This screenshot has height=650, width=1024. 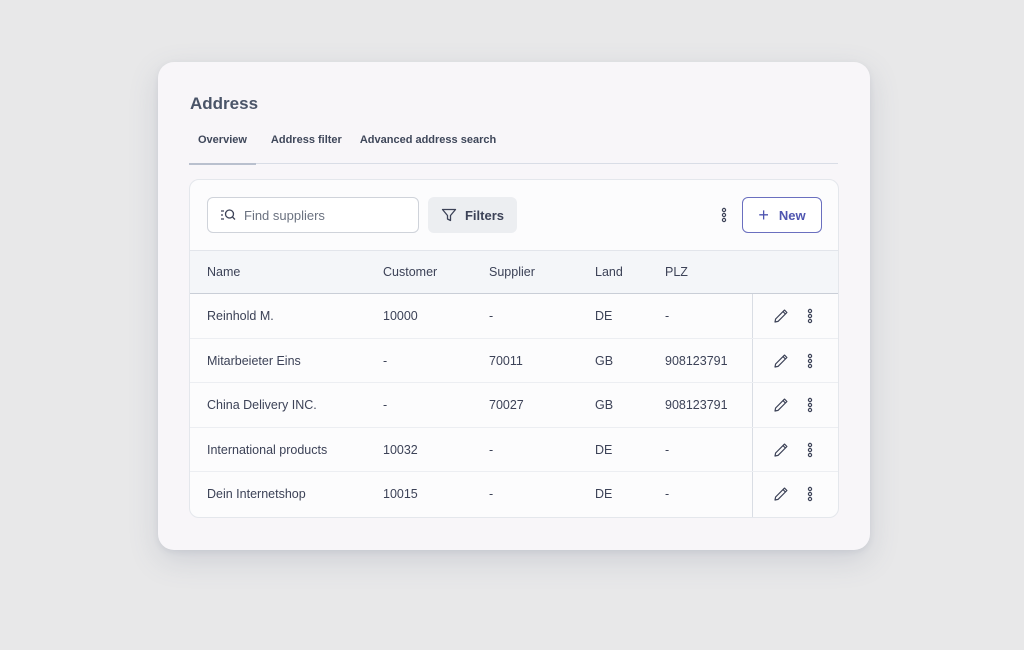 What do you see at coordinates (267, 449) in the screenshot?
I see `cell-name: International products` at bounding box center [267, 449].